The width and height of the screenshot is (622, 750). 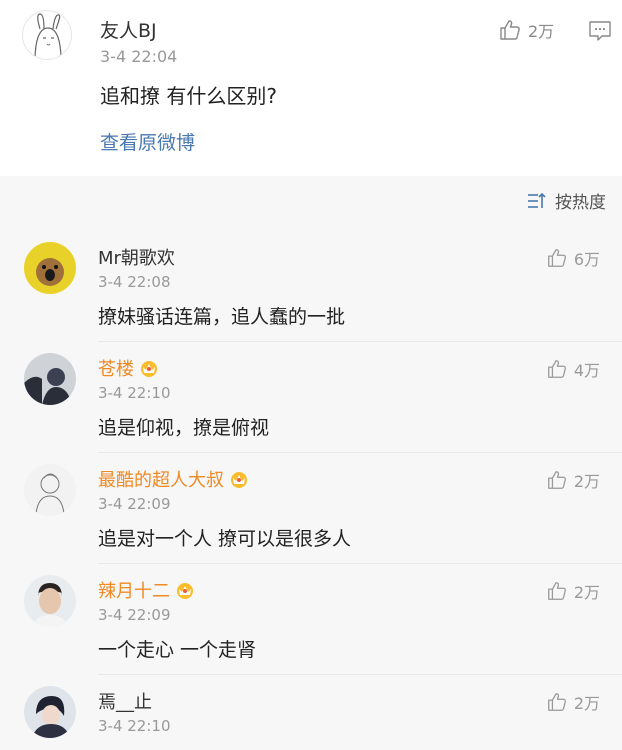 I want to click on comment-timestamp: 3-4 22:08, so click(x=134, y=282).